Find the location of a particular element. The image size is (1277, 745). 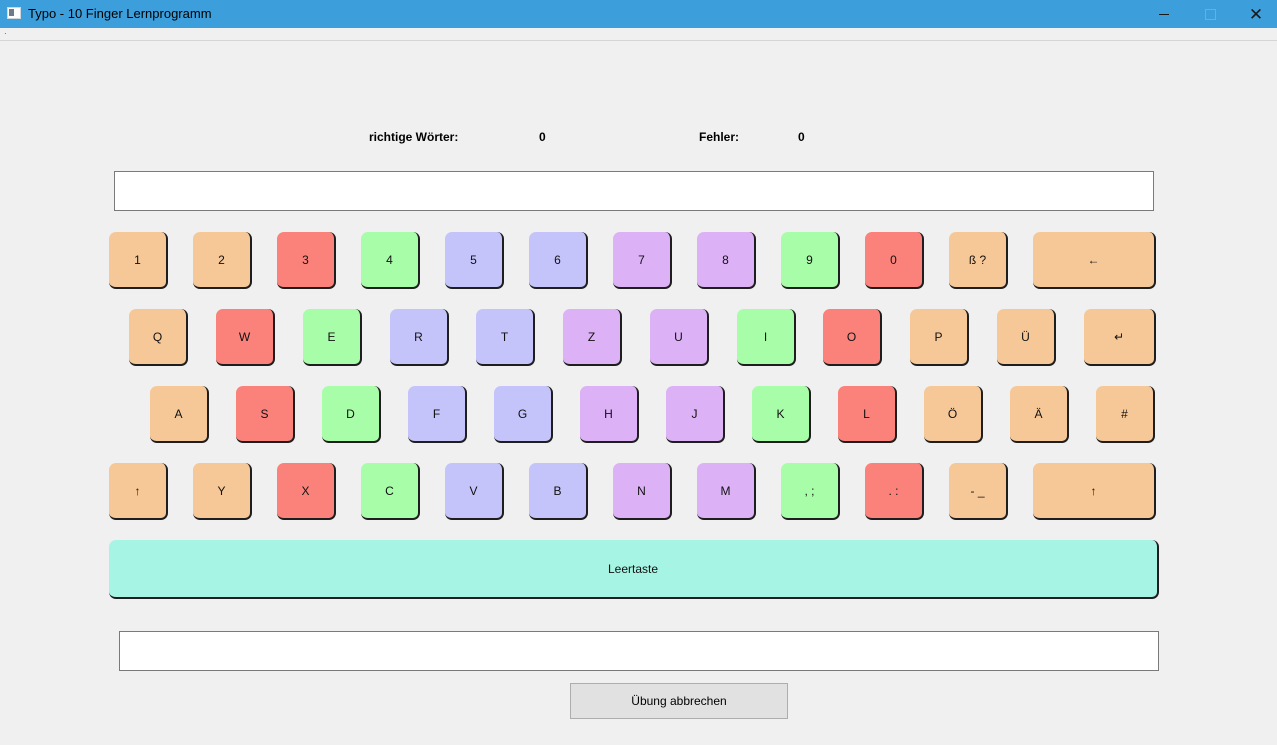

key-r0-0: 1 is located at coordinates (138, 260).